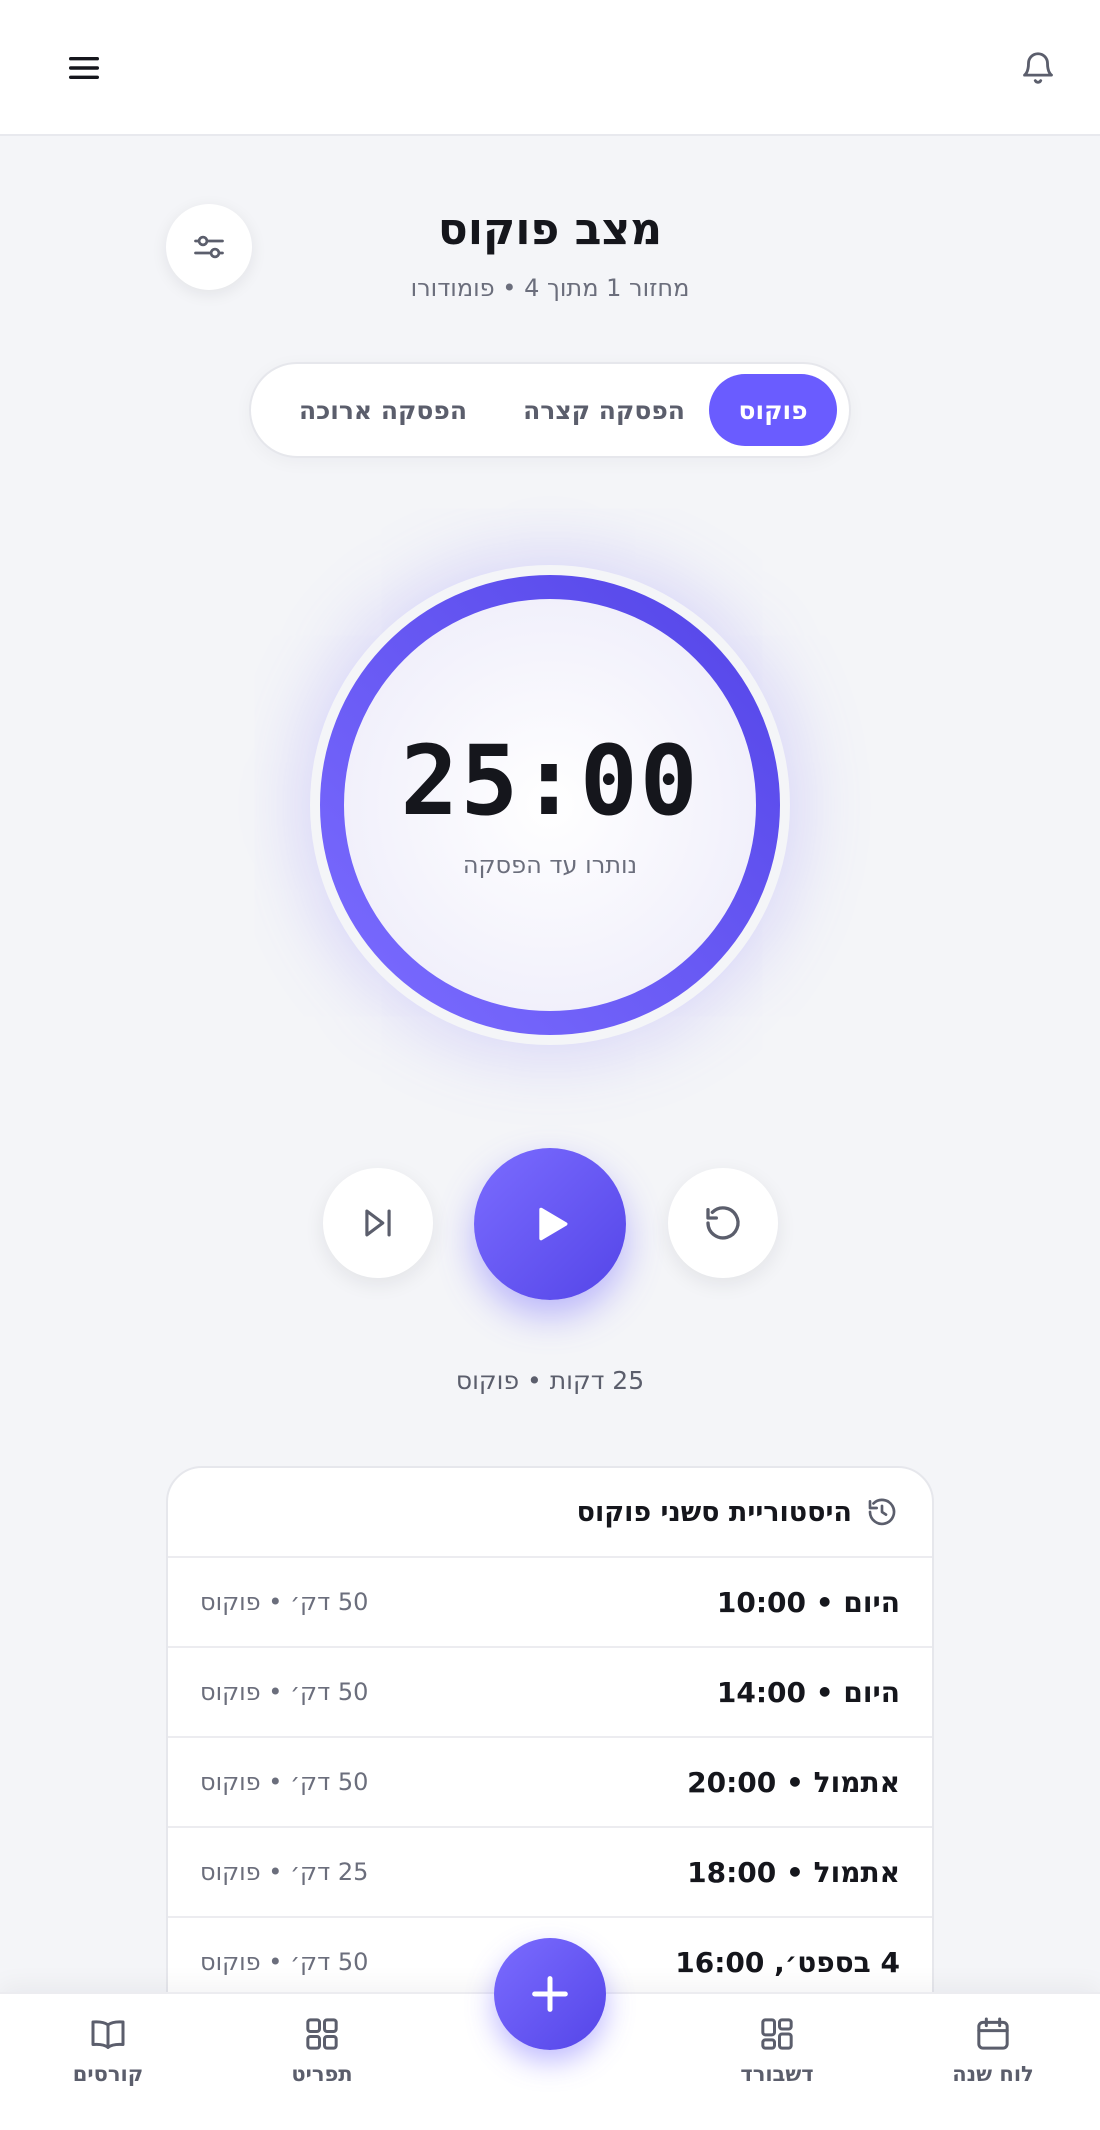  Describe the element at coordinates (793, 1782) in the screenshot. I see `history-row-time: אתמול • 20:00` at that location.